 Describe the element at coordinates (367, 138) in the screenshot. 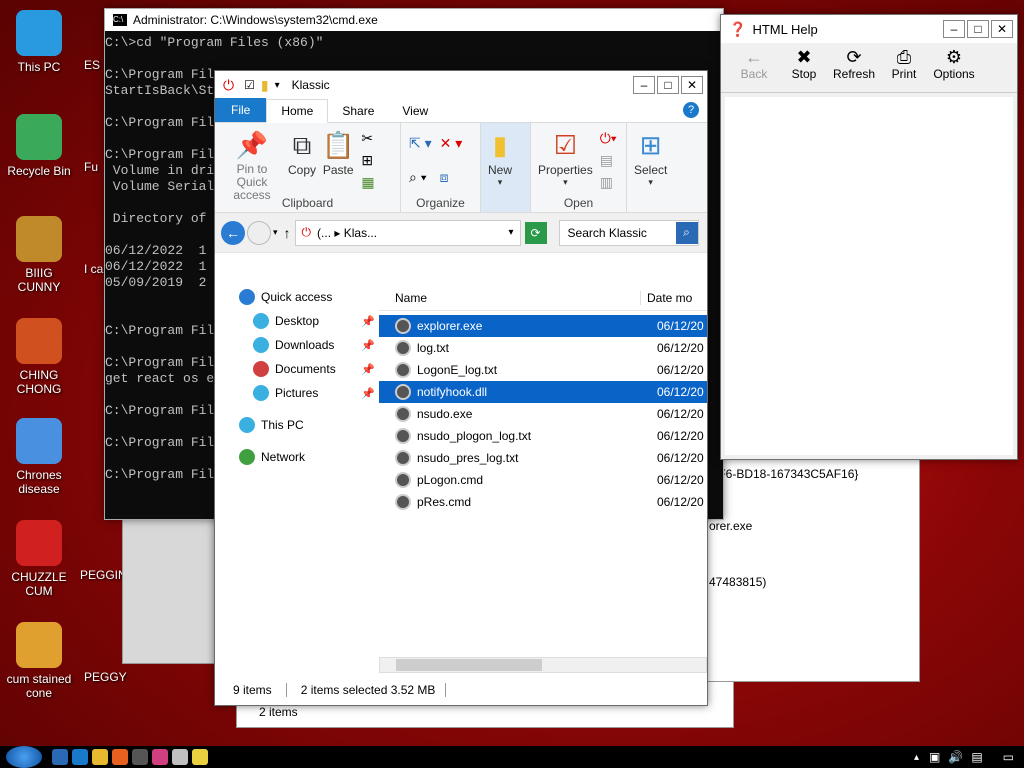

I see `cut-icon: ✂` at that location.